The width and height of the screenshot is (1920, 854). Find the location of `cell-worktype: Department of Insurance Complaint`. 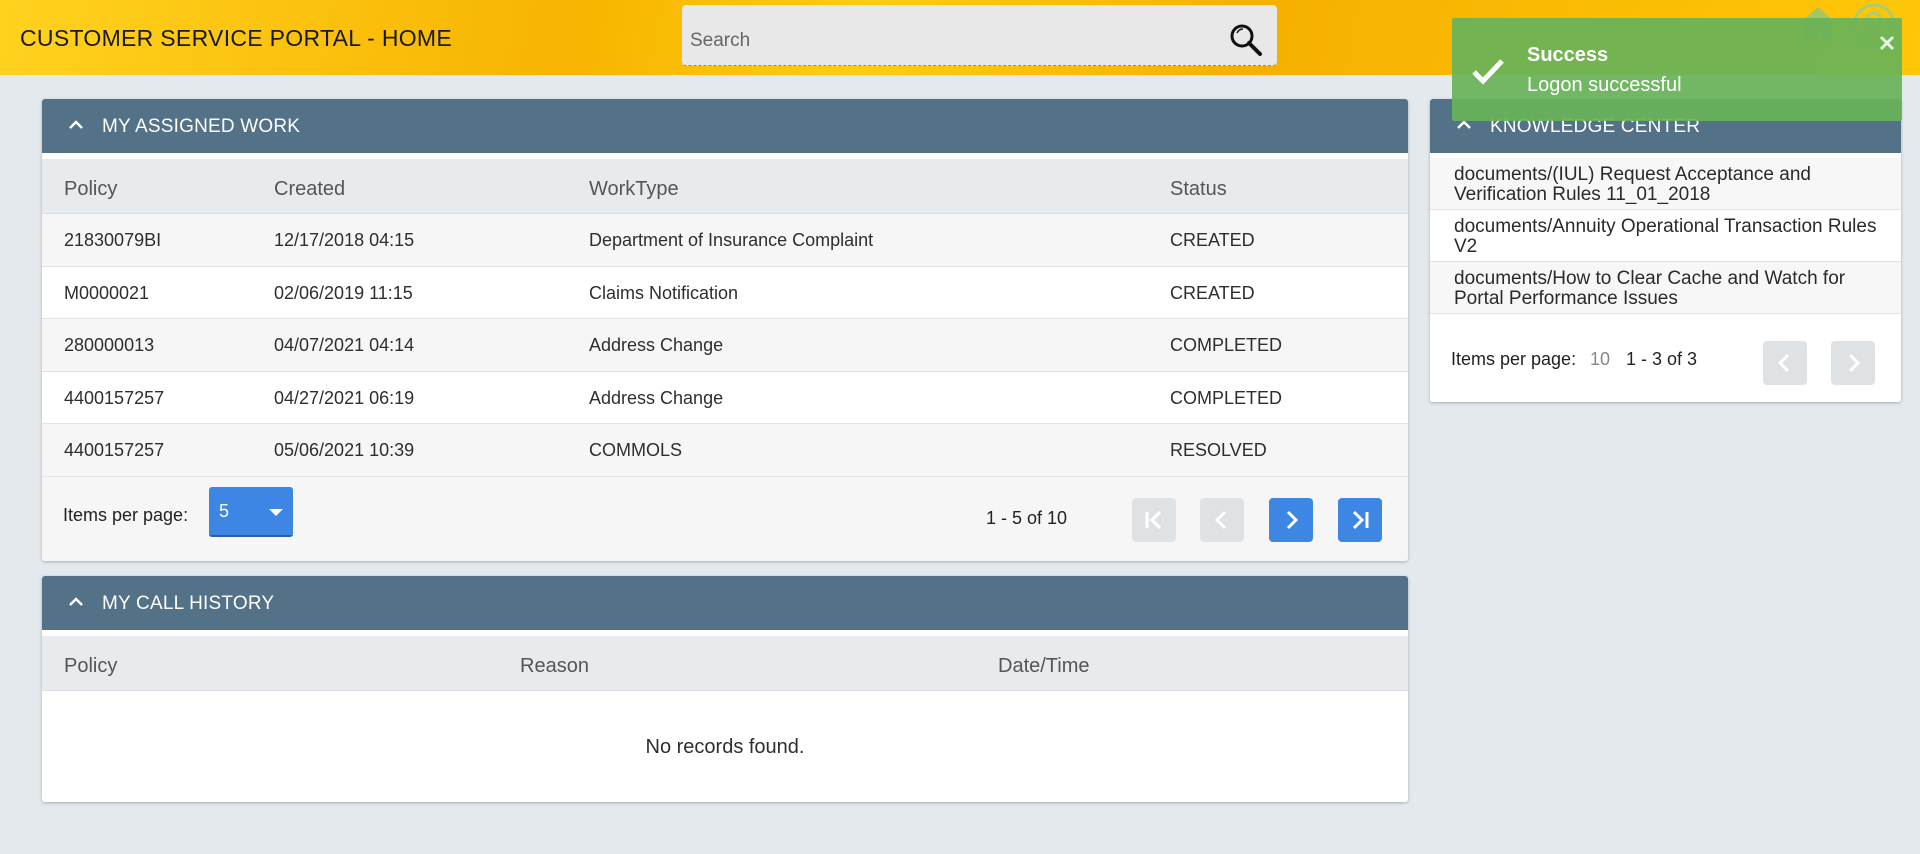

cell-worktype: Department of Insurance Complaint is located at coordinates (731, 240).